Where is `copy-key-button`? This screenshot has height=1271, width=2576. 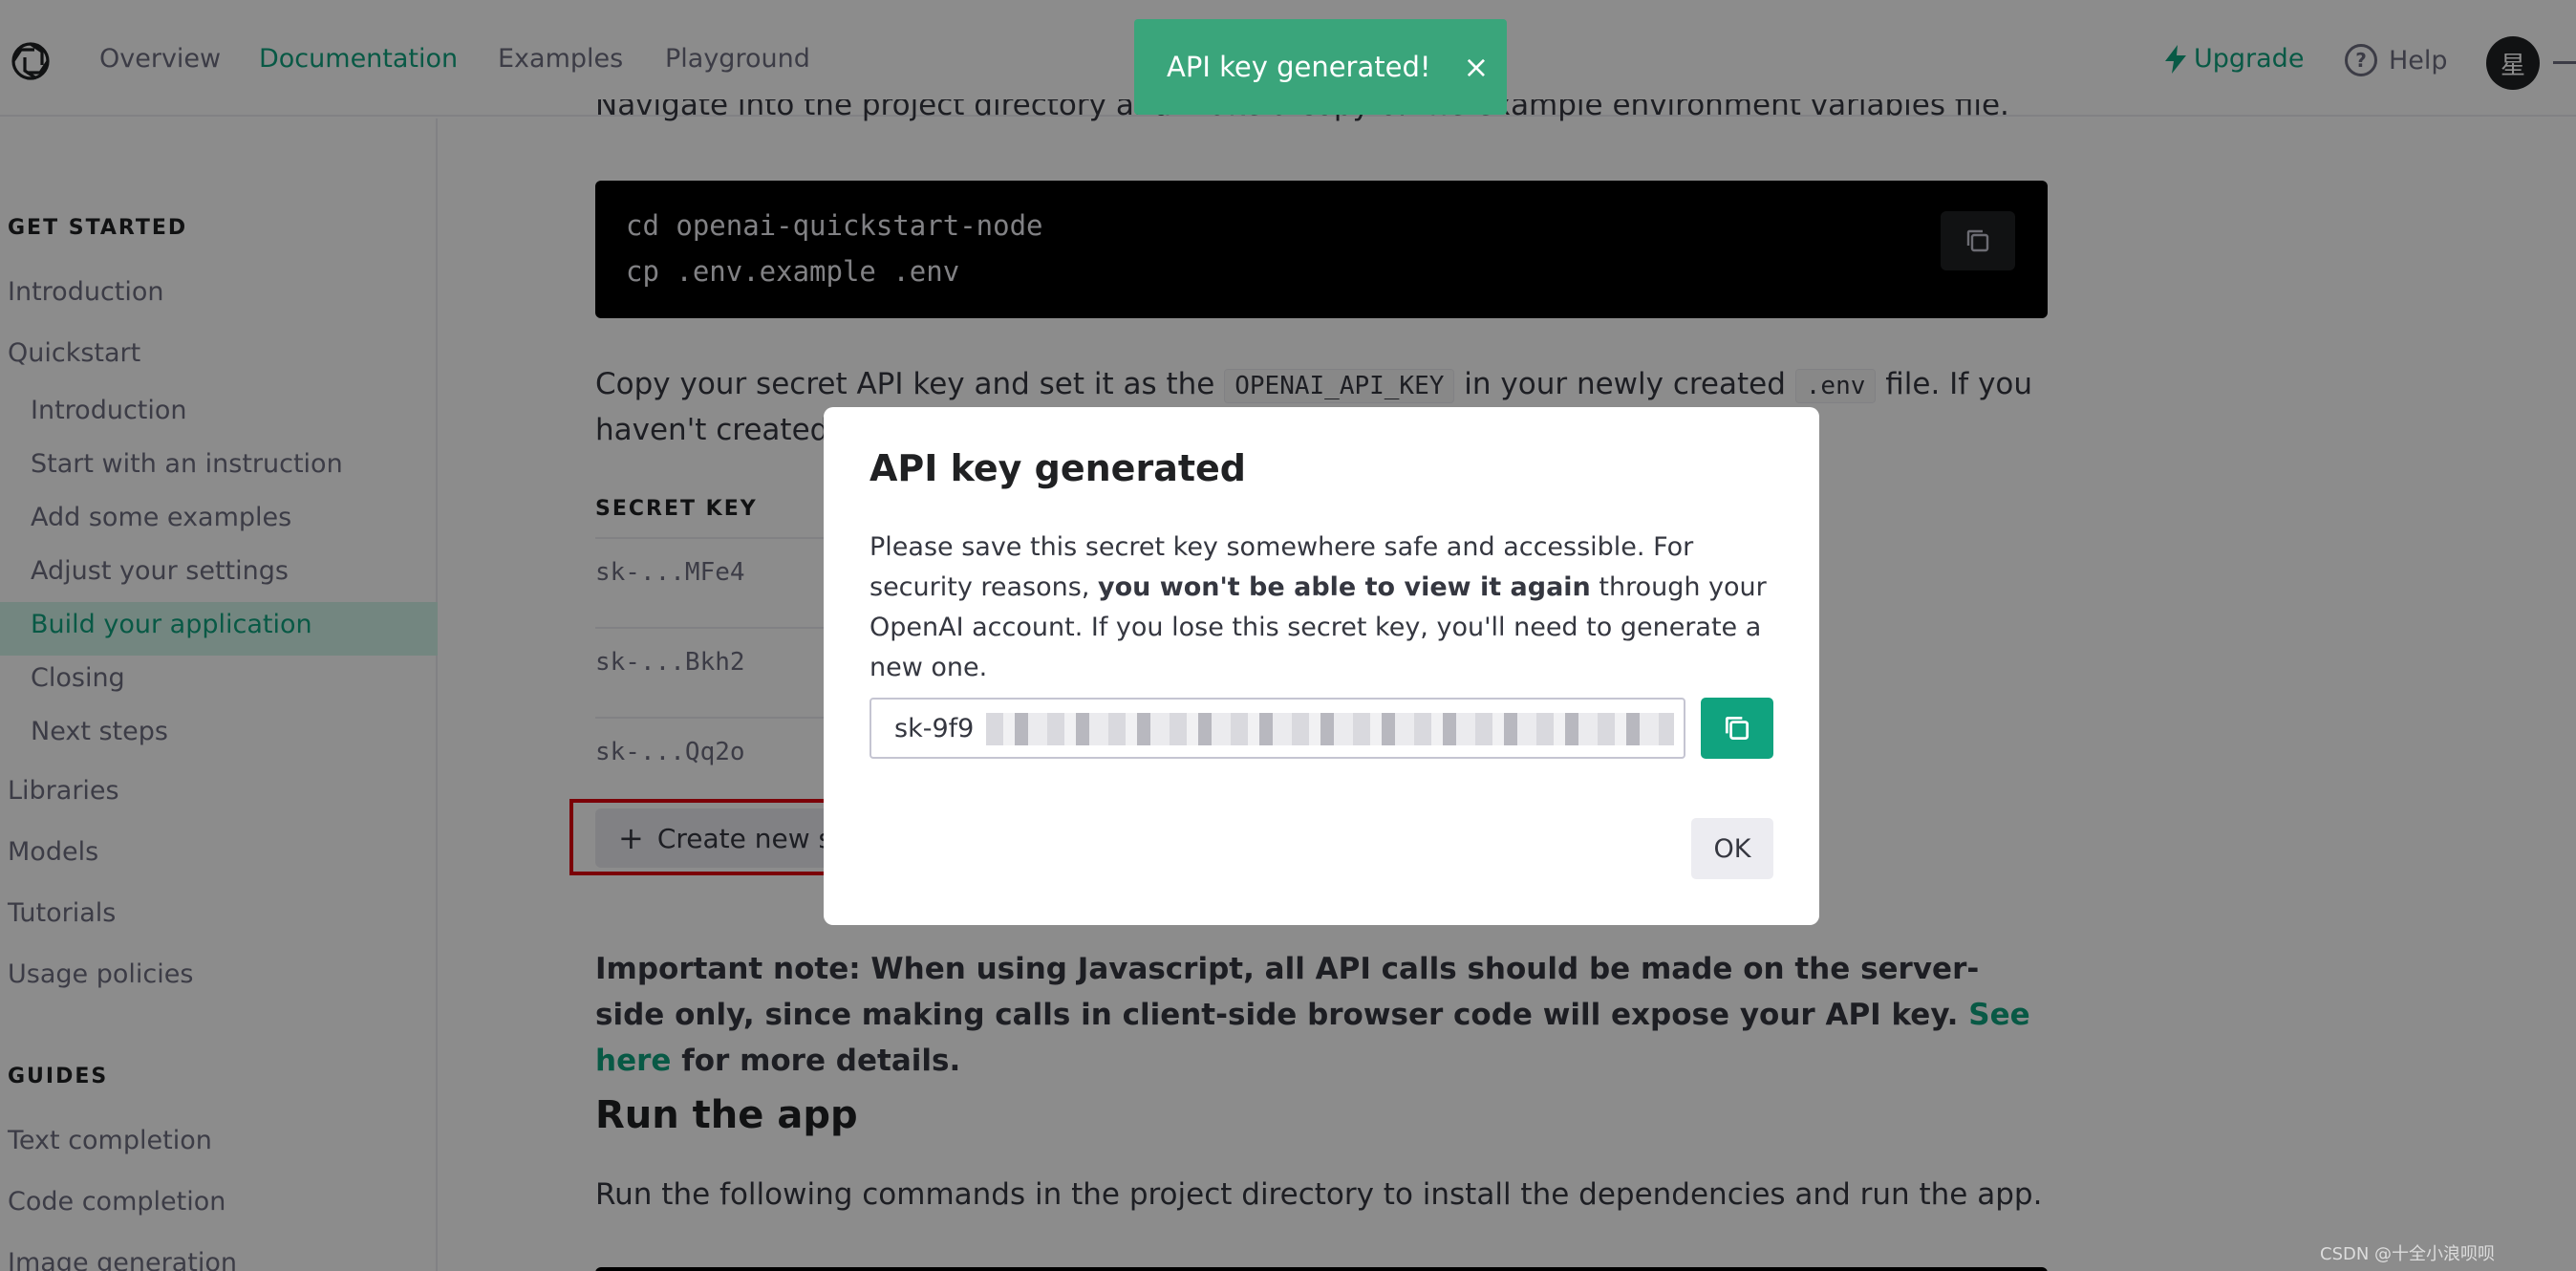
copy-key-button is located at coordinates (1737, 728).